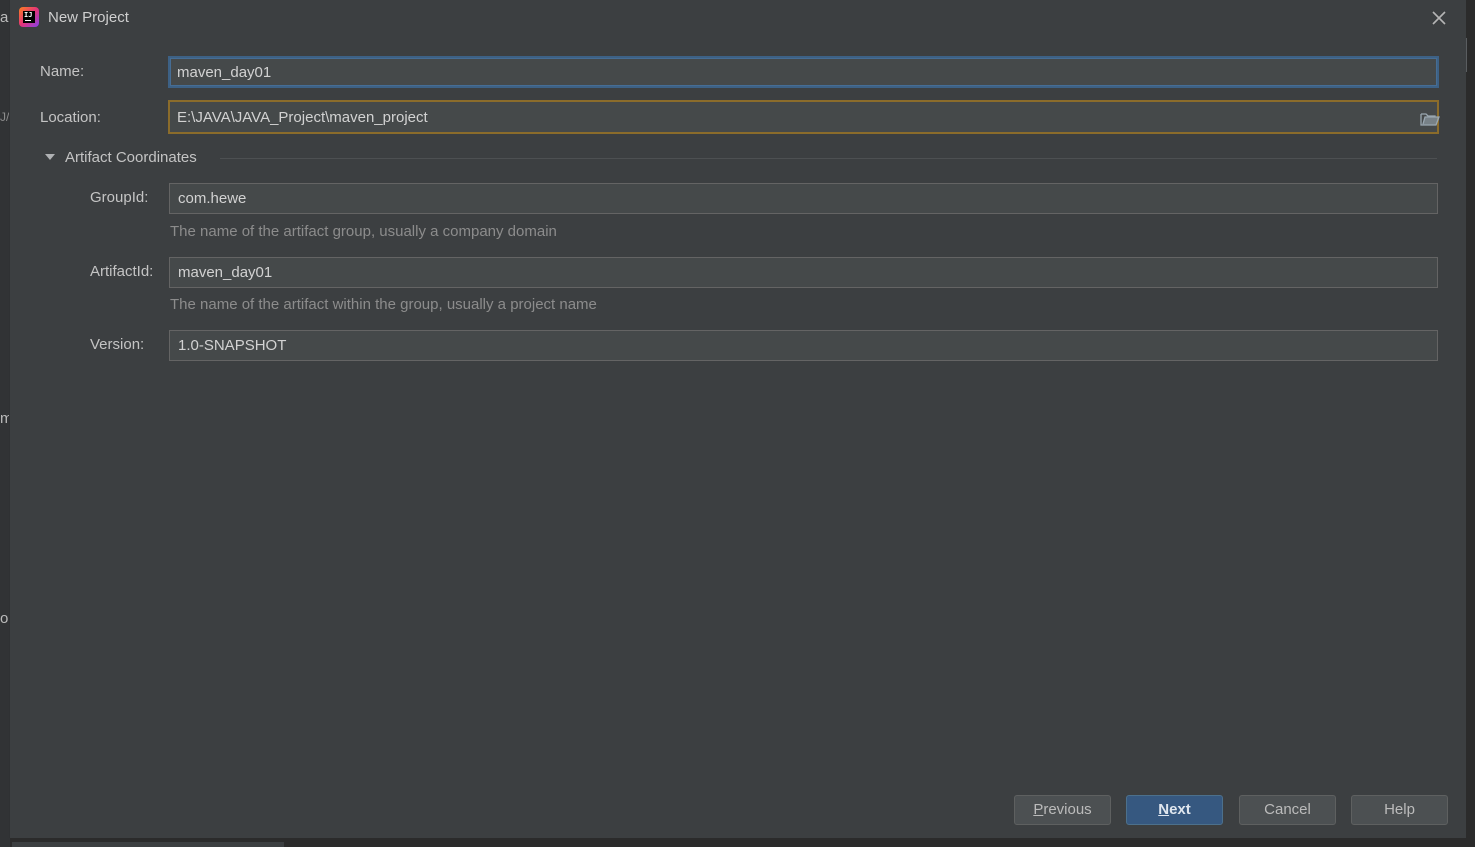 The width and height of the screenshot is (1475, 847). Describe the element at coordinates (803, 117) in the screenshot. I see `location-field` at that location.